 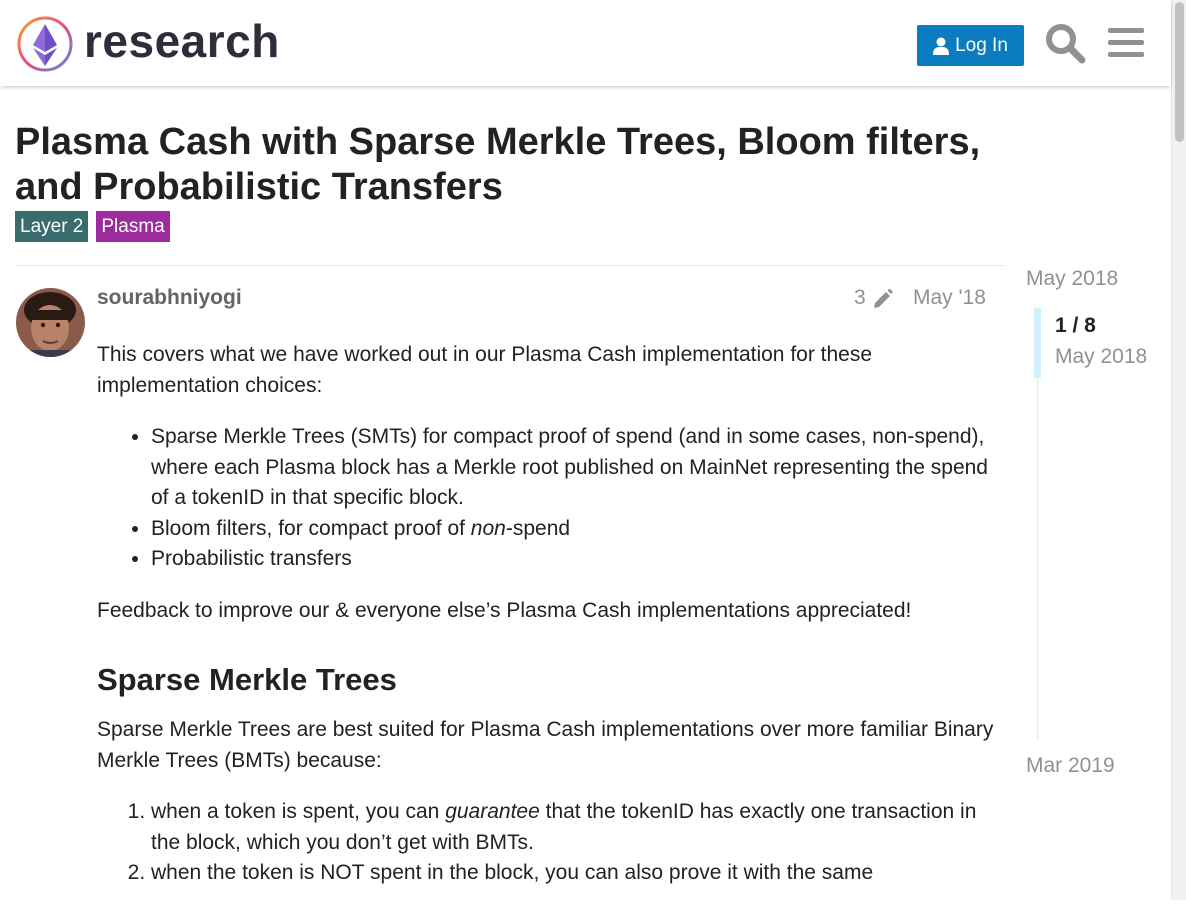 What do you see at coordinates (182, 41) in the screenshot?
I see `site-logo-text: research` at bounding box center [182, 41].